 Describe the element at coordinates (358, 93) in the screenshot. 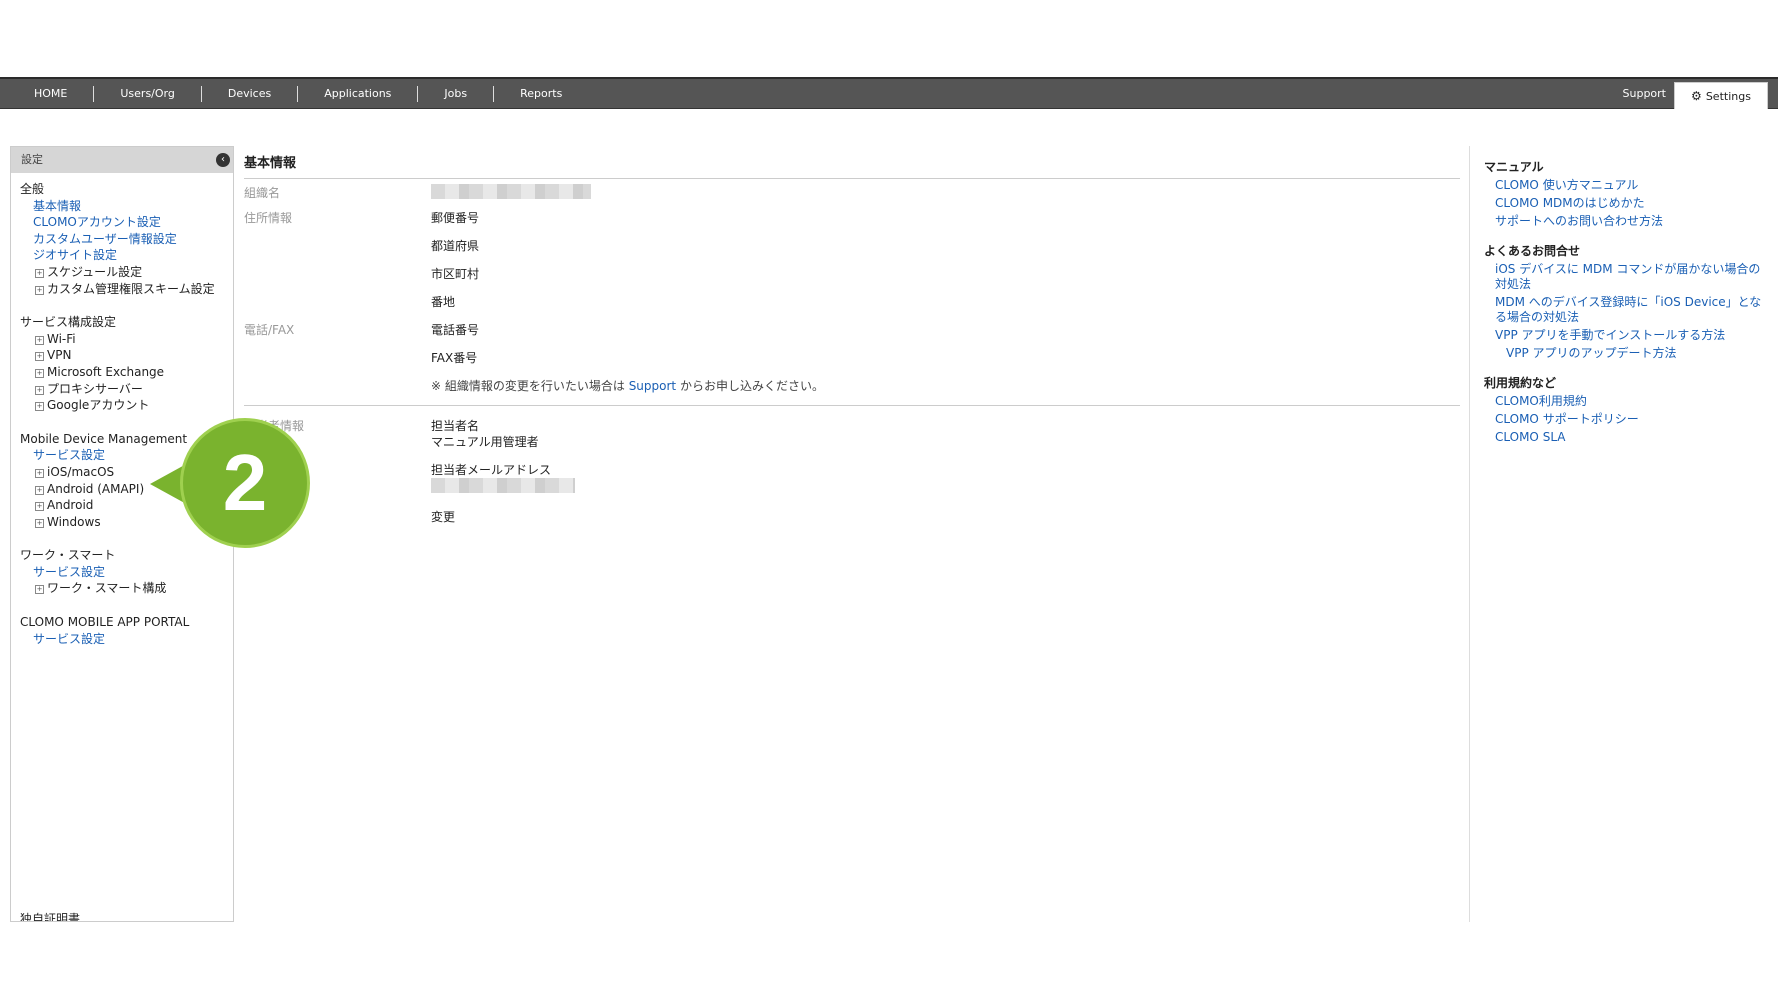

I see `nav-applications: Applications` at that location.